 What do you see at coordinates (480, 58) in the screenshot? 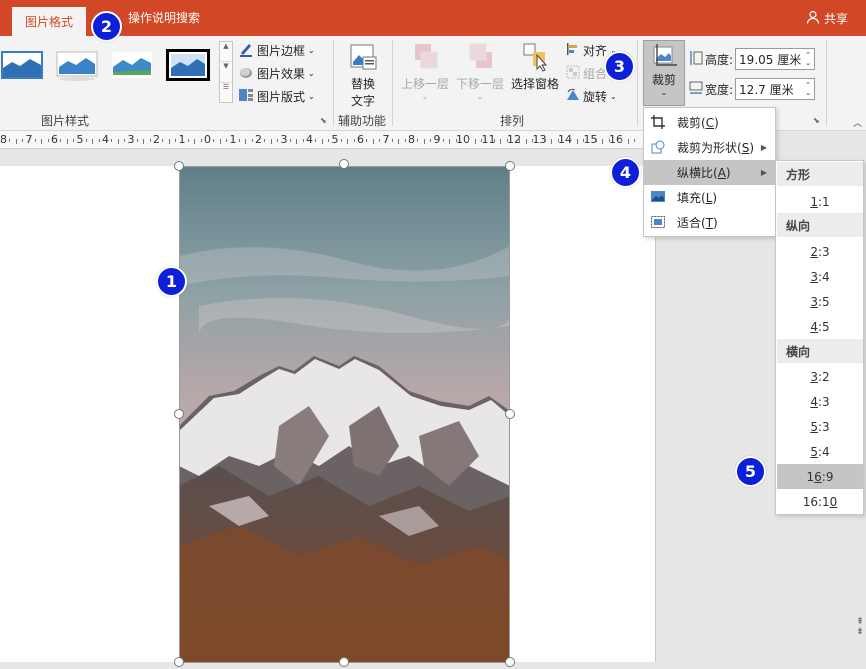
I see `send-backward-icon` at bounding box center [480, 58].